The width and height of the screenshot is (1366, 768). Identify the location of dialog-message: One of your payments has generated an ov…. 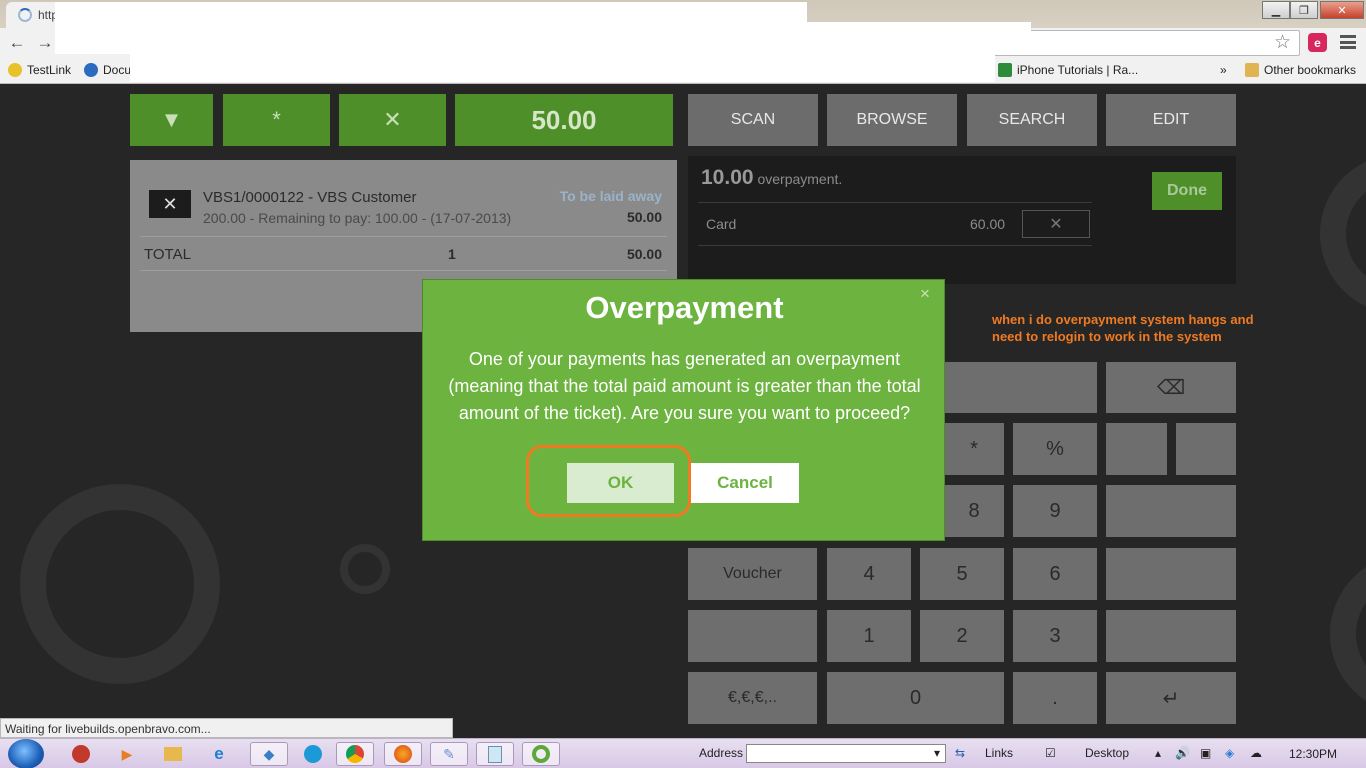
(684, 386).